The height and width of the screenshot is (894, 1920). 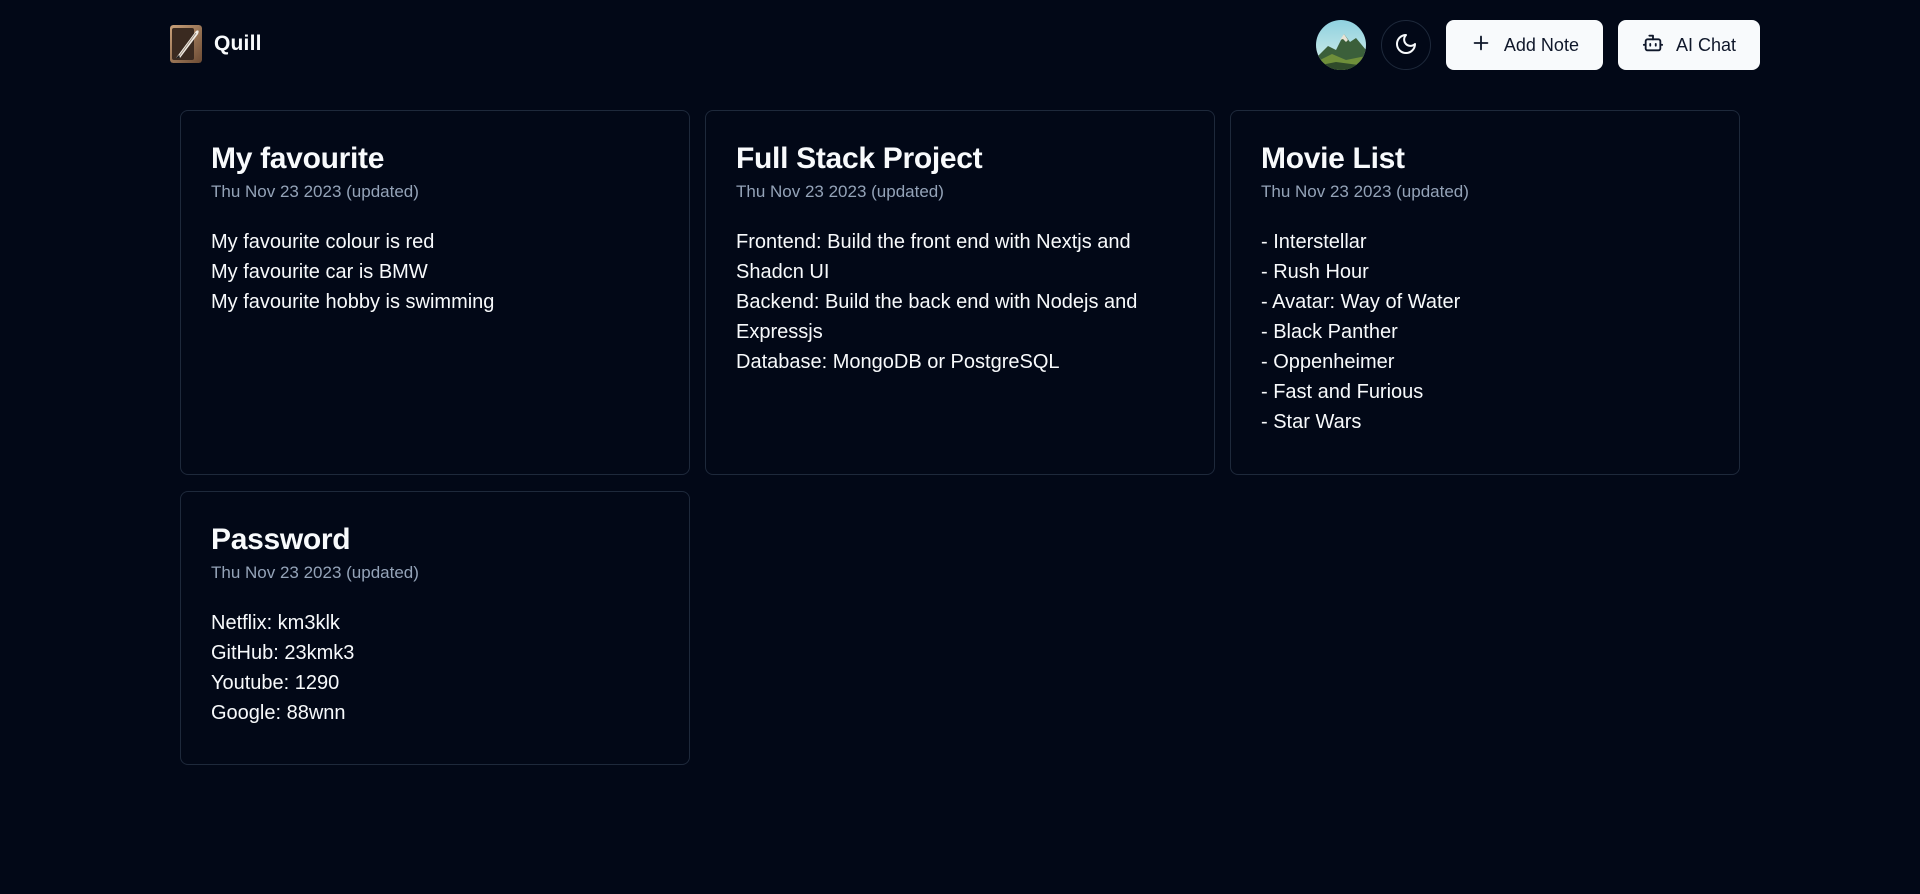 I want to click on note-title: Full Stack Project, so click(x=859, y=158).